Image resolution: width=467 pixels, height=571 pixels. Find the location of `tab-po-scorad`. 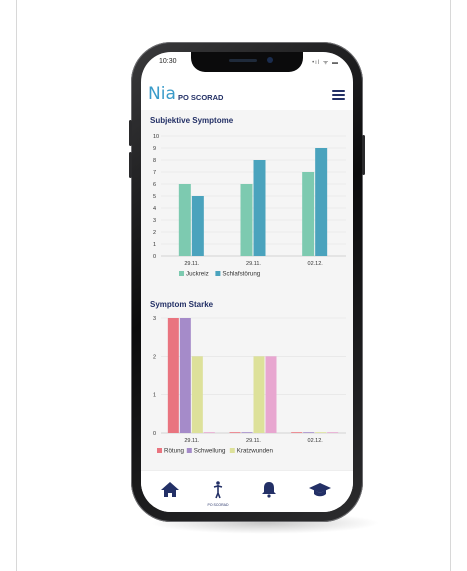

tab-po-scorad is located at coordinates (218, 489).